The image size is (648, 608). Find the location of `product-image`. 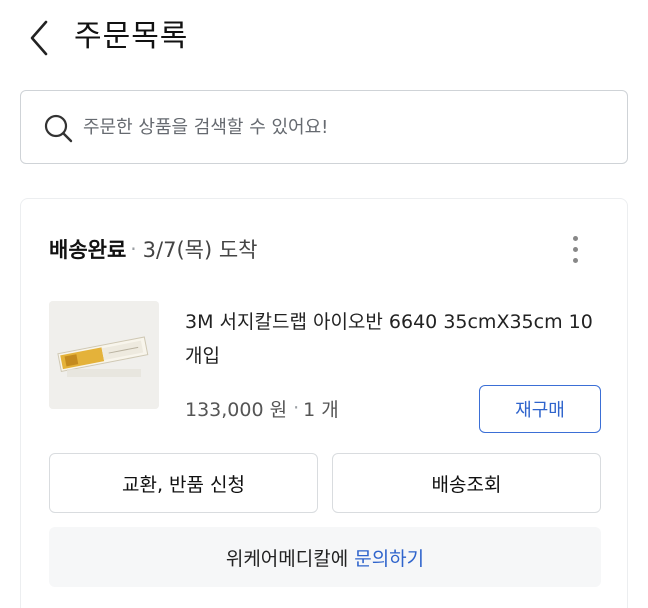

product-image is located at coordinates (104, 355).